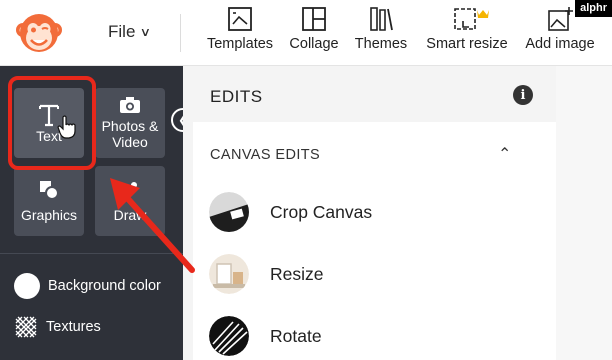 Image resolution: width=612 pixels, height=360 pixels. Describe the element at coordinates (49, 201) in the screenshot. I see `graphics-tool-button: Graphics` at that location.